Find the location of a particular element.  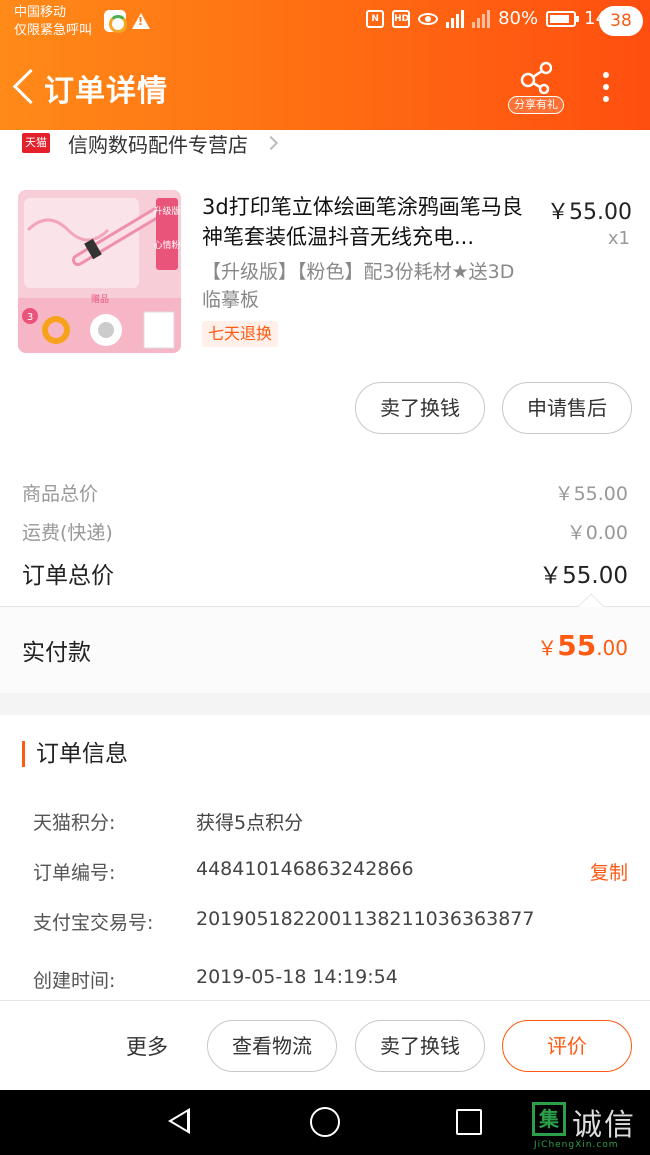

sell-bottom-button: 卖了换钱 is located at coordinates (420, 1046).